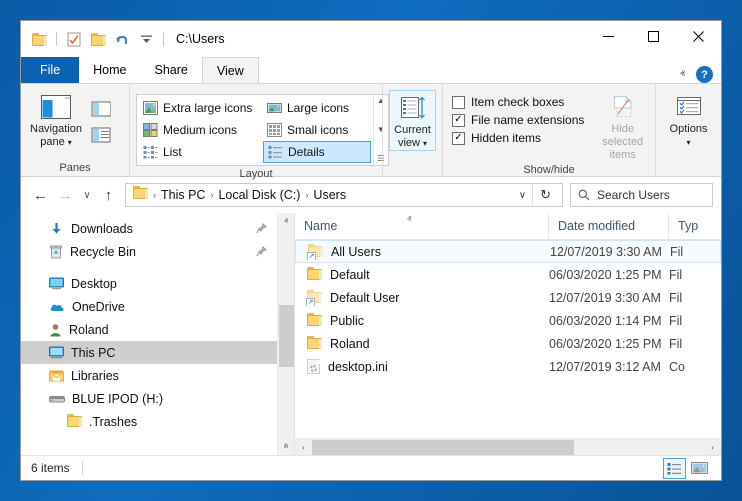 The width and height of the screenshot is (742, 501). Describe the element at coordinates (522, 195) in the screenshot. I see `address-dropdown-icon: ∨` at that location.